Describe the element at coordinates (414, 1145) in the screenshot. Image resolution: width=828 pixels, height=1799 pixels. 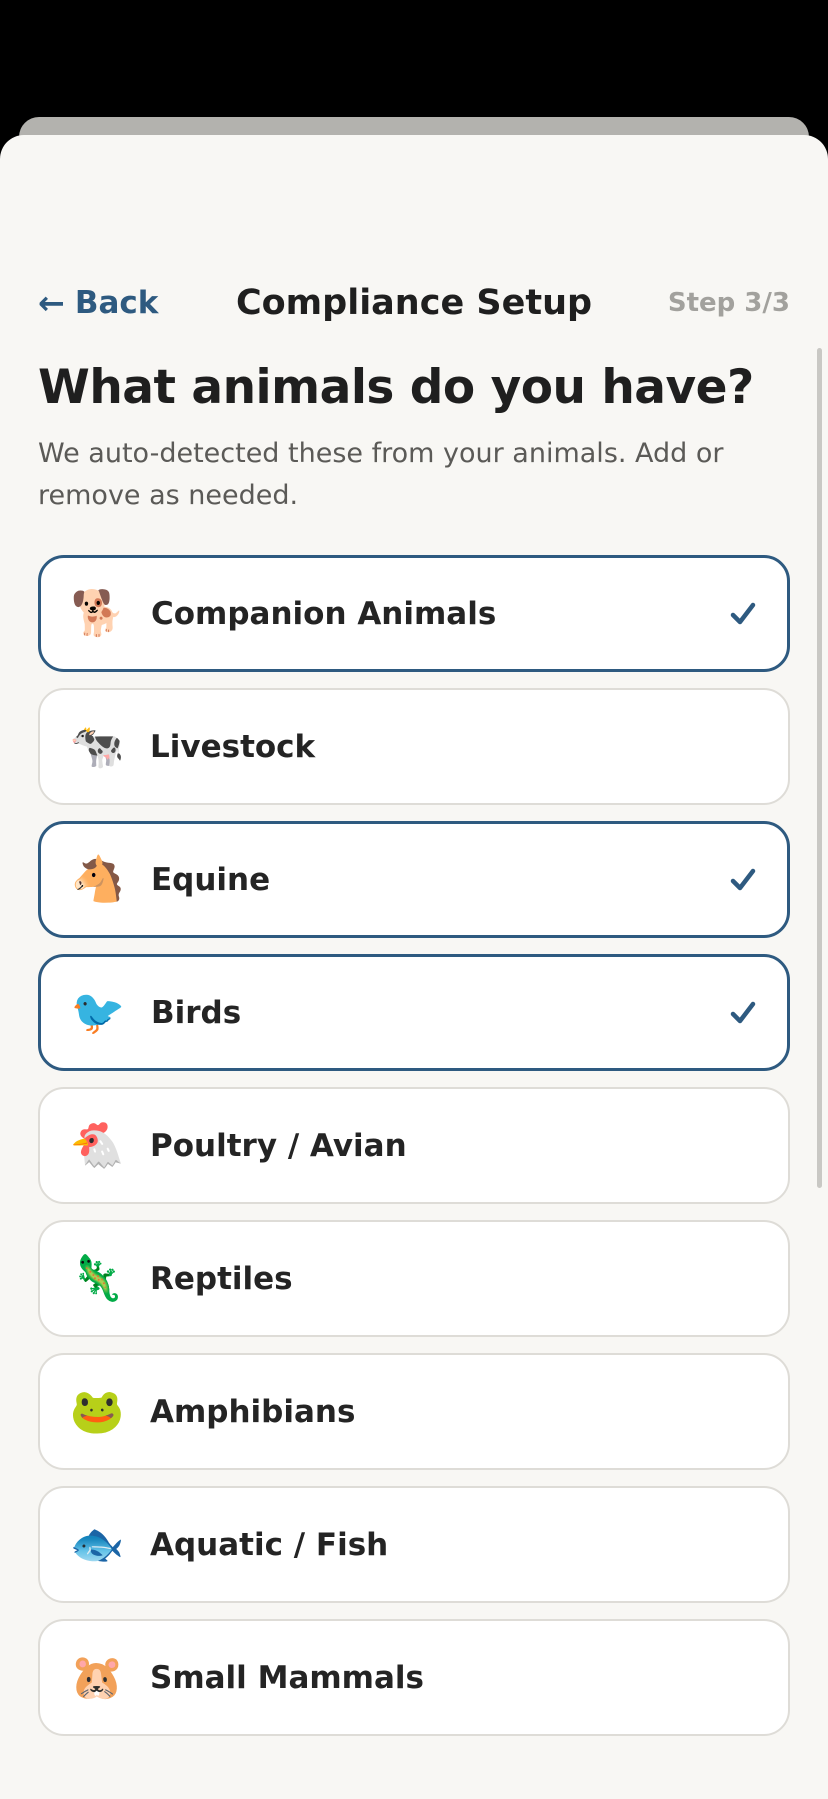
I see `animal-option: 🐔 Poultry / Avian` at that location.